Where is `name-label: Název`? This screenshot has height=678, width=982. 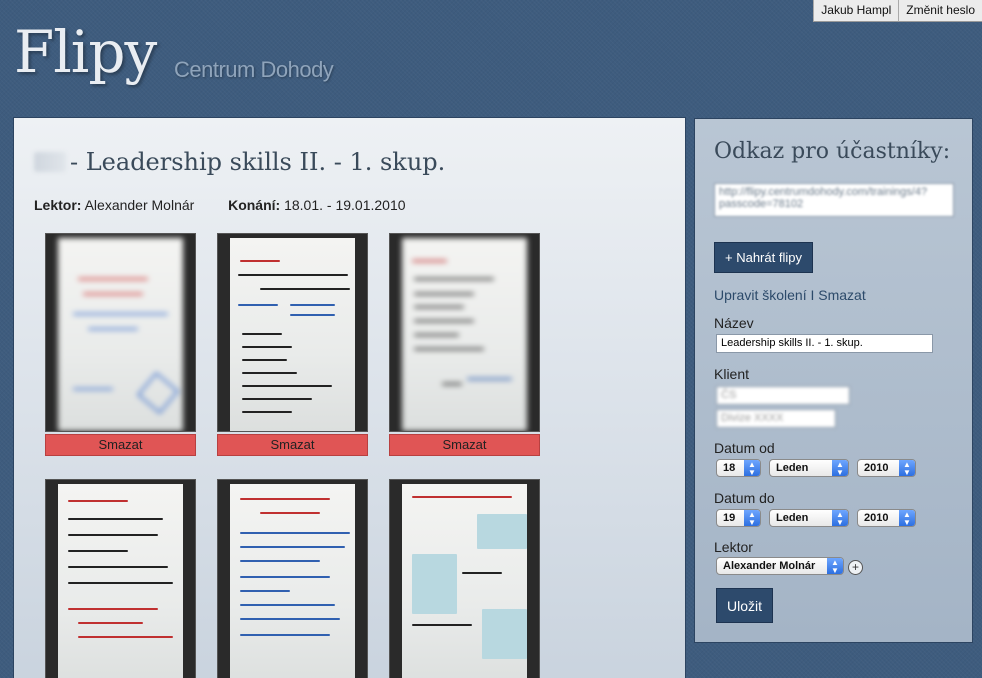 name-label: Název is located at coordinates (734, 323).